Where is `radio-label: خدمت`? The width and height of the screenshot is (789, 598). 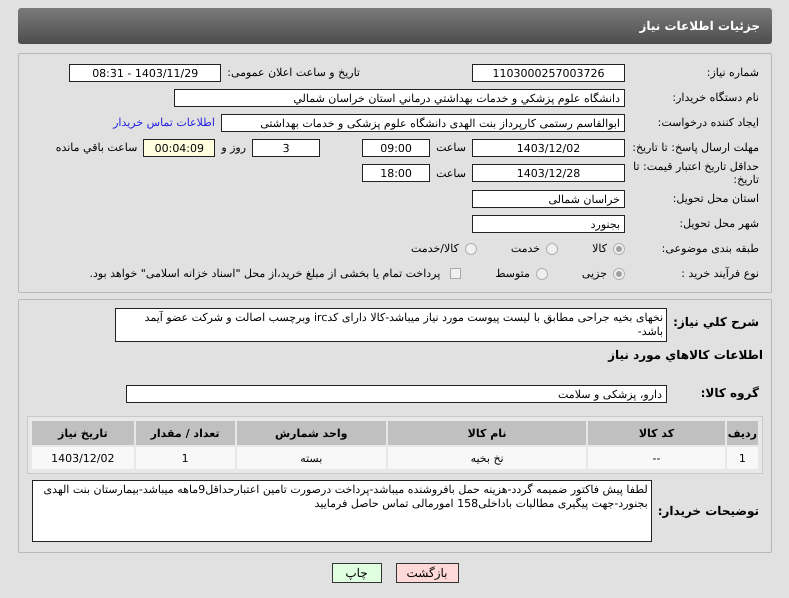
radio-label: خدمت is located at coordinates (525, 248).